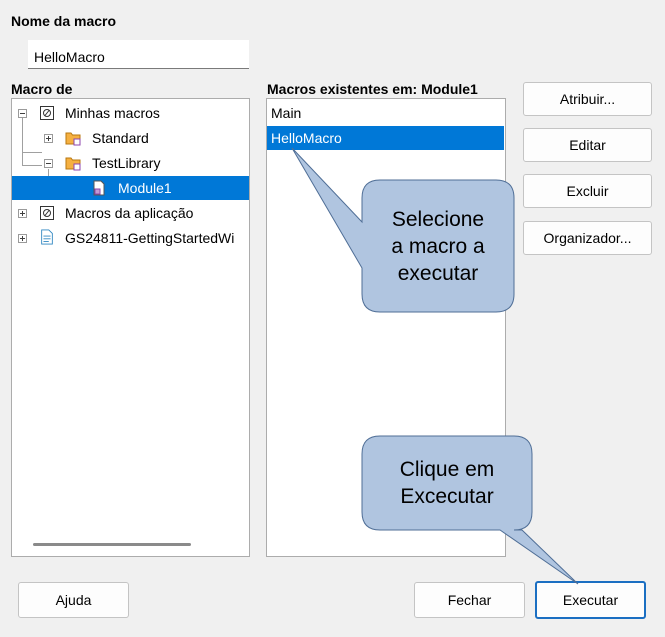 Image resolution: width=665 pixels, height=637 pixels. Describe the element at coordinates (438, 246) in the screenshot. I see `callout-select-text: Selecione a macro a executar` at that location.